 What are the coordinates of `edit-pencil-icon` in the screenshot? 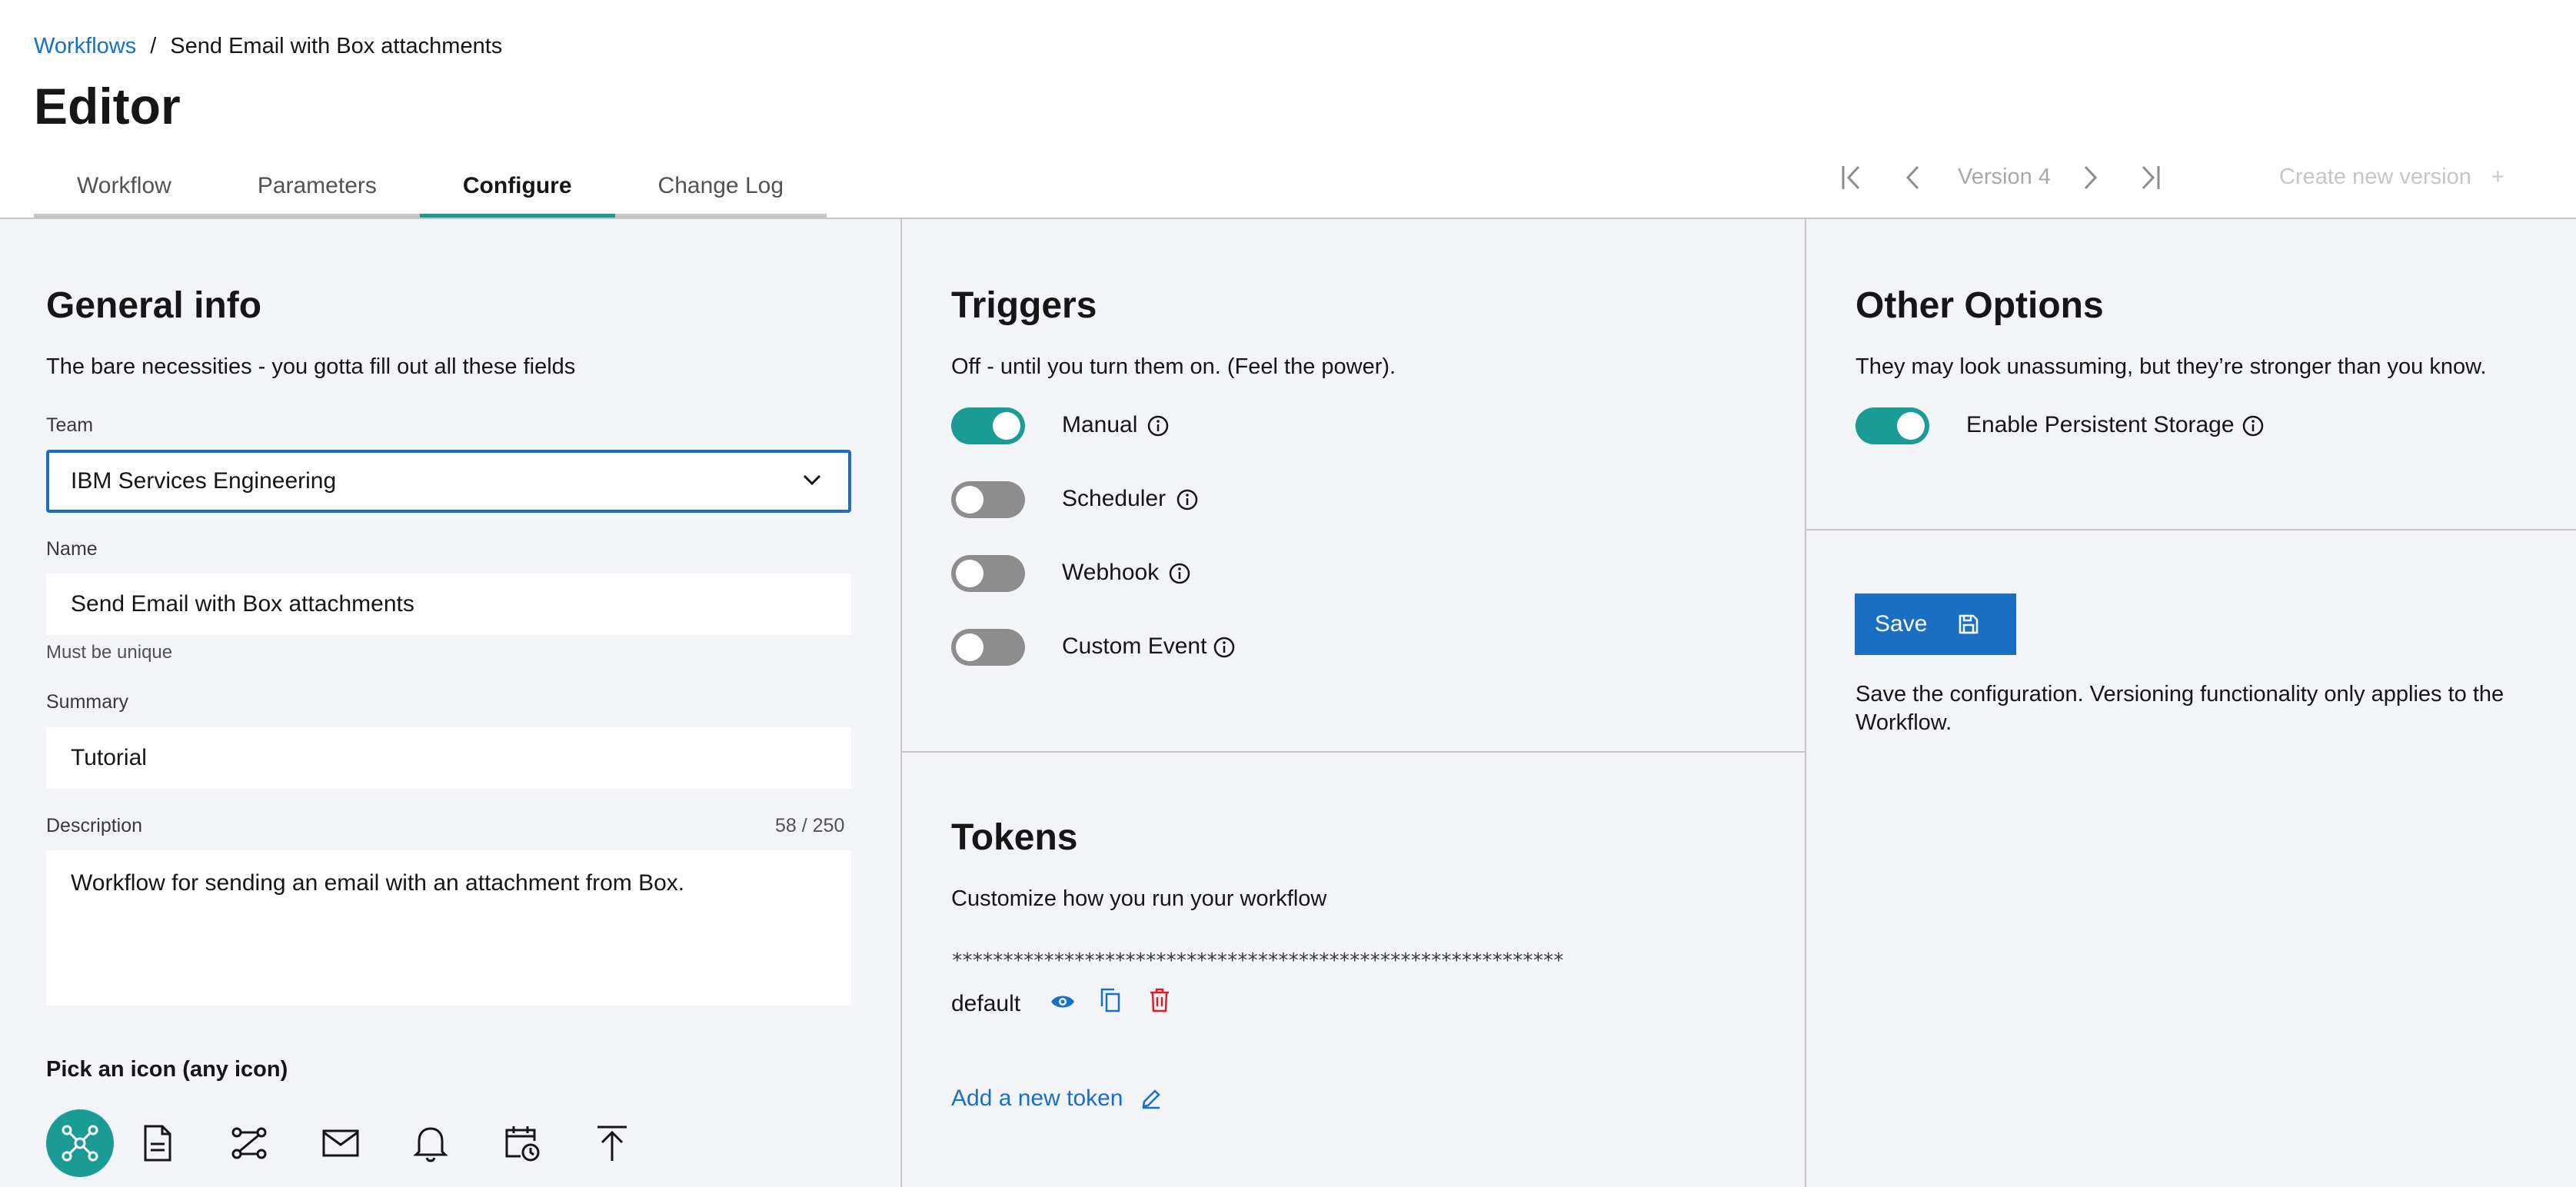 It's located at (1151, 1099).